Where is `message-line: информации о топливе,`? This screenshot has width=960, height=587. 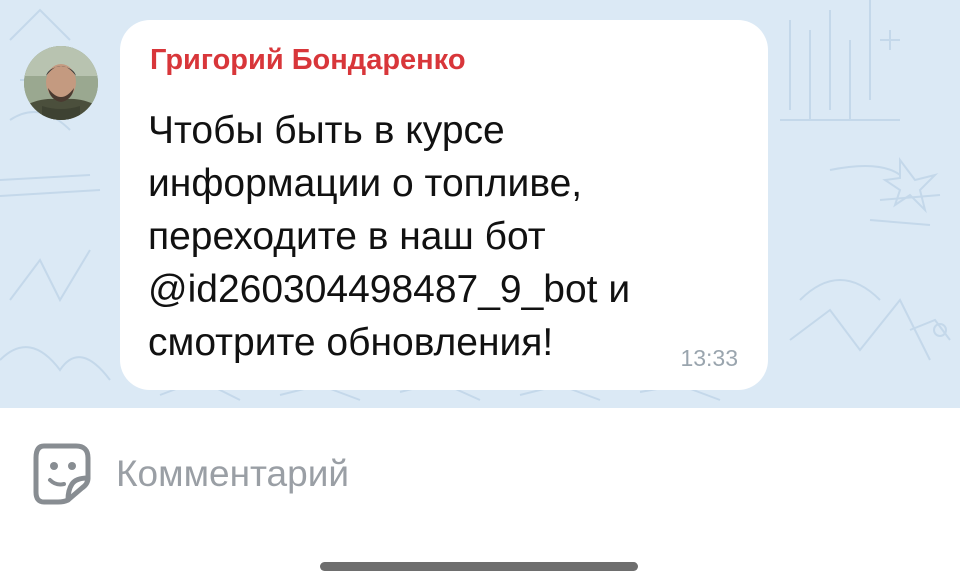
message-line: информации о топливе, is located at coordinates (365, 183).